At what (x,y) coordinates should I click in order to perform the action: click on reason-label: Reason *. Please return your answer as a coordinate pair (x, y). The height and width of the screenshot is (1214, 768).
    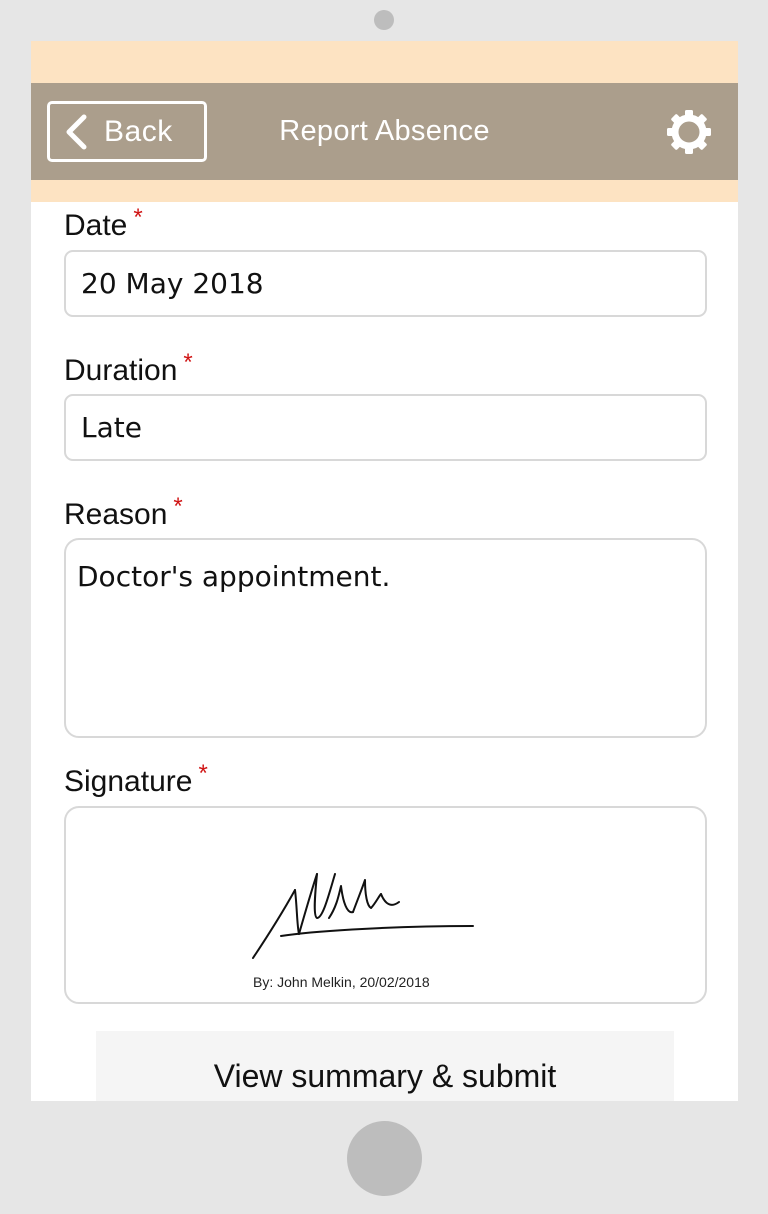
    Looking at the image, I should click on (123, 512).